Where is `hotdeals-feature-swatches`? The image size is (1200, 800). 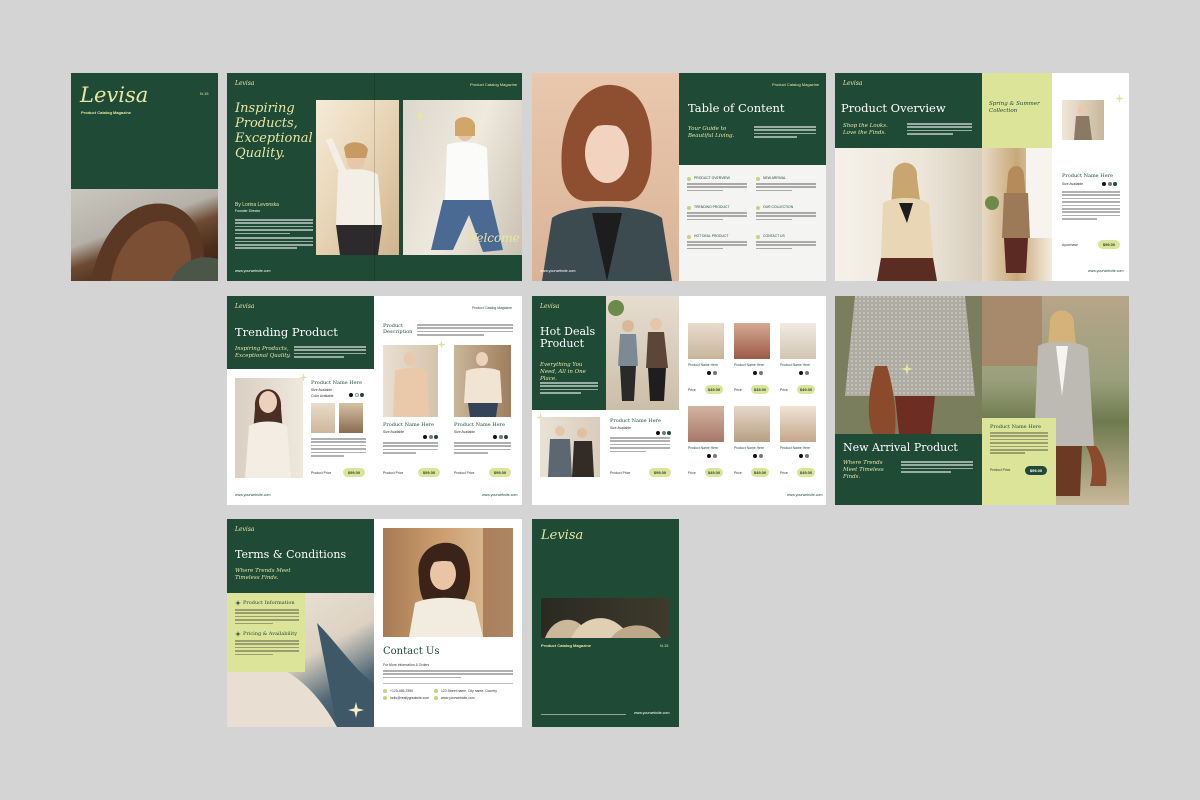 hotdeals-feature-swatches is located at coordinates (663, 433).